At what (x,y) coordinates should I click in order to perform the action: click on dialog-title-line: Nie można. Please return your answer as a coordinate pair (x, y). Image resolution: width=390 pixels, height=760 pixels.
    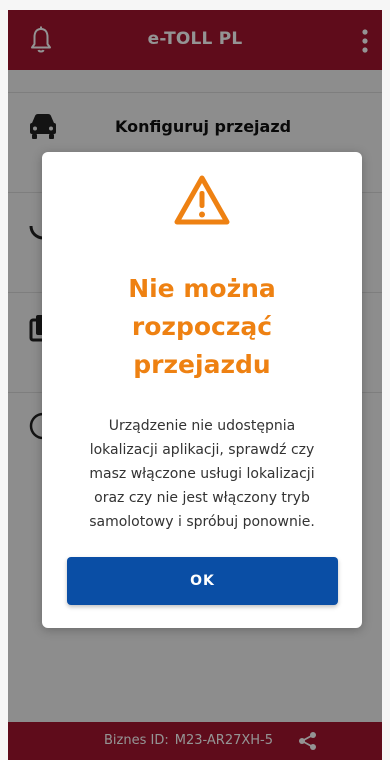
    Looking at the image, I should click on (202, 288).